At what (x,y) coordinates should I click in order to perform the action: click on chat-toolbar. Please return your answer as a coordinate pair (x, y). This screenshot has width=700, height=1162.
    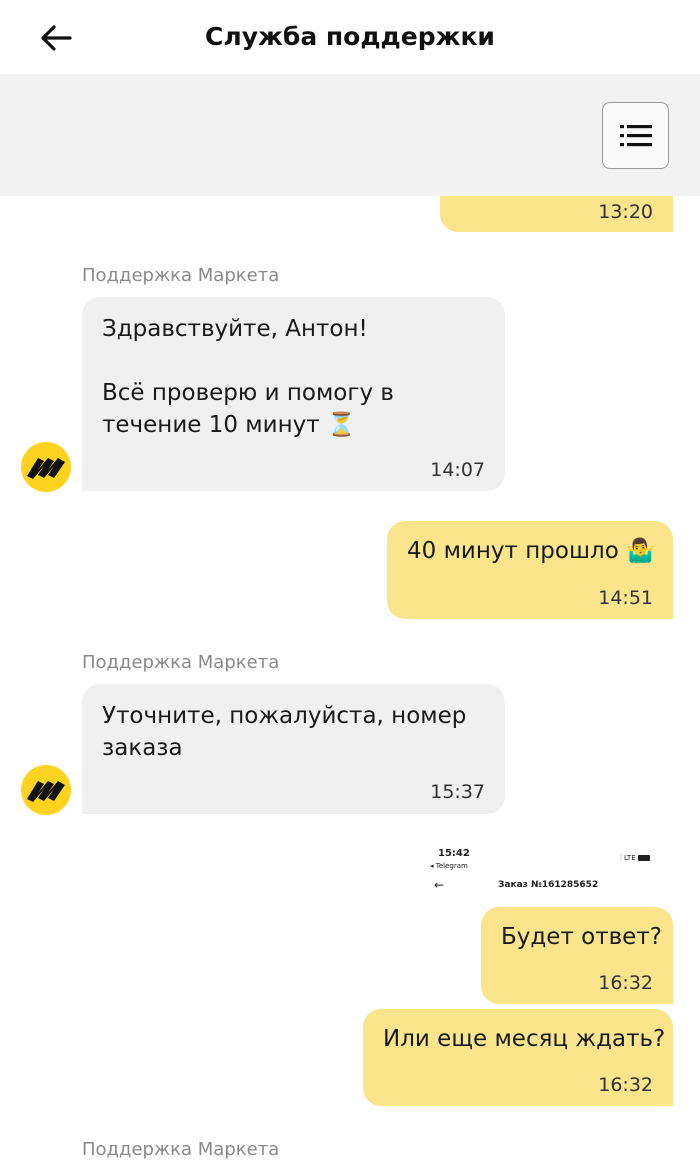
    Looking at the image, I should click on (350, 135).